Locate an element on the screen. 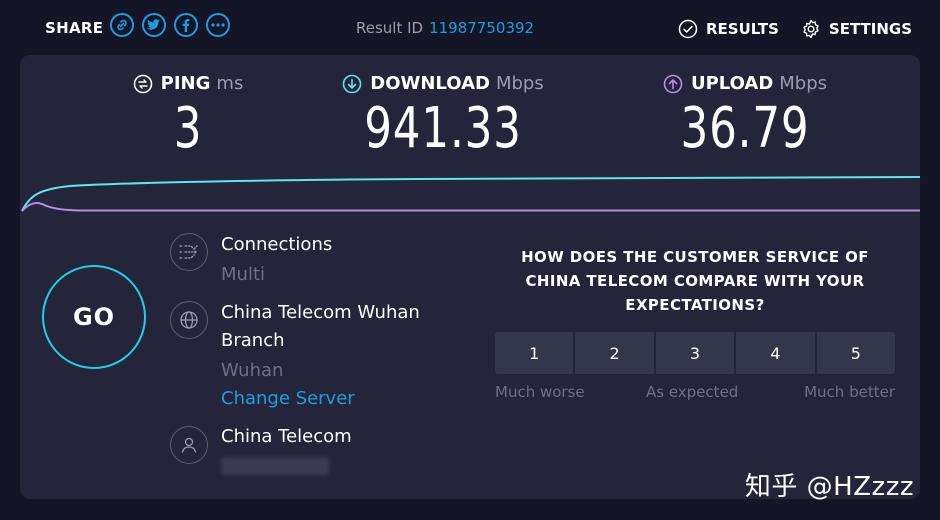  upload-header: UPLOAD Mbps is located at coordinates (745, 83).